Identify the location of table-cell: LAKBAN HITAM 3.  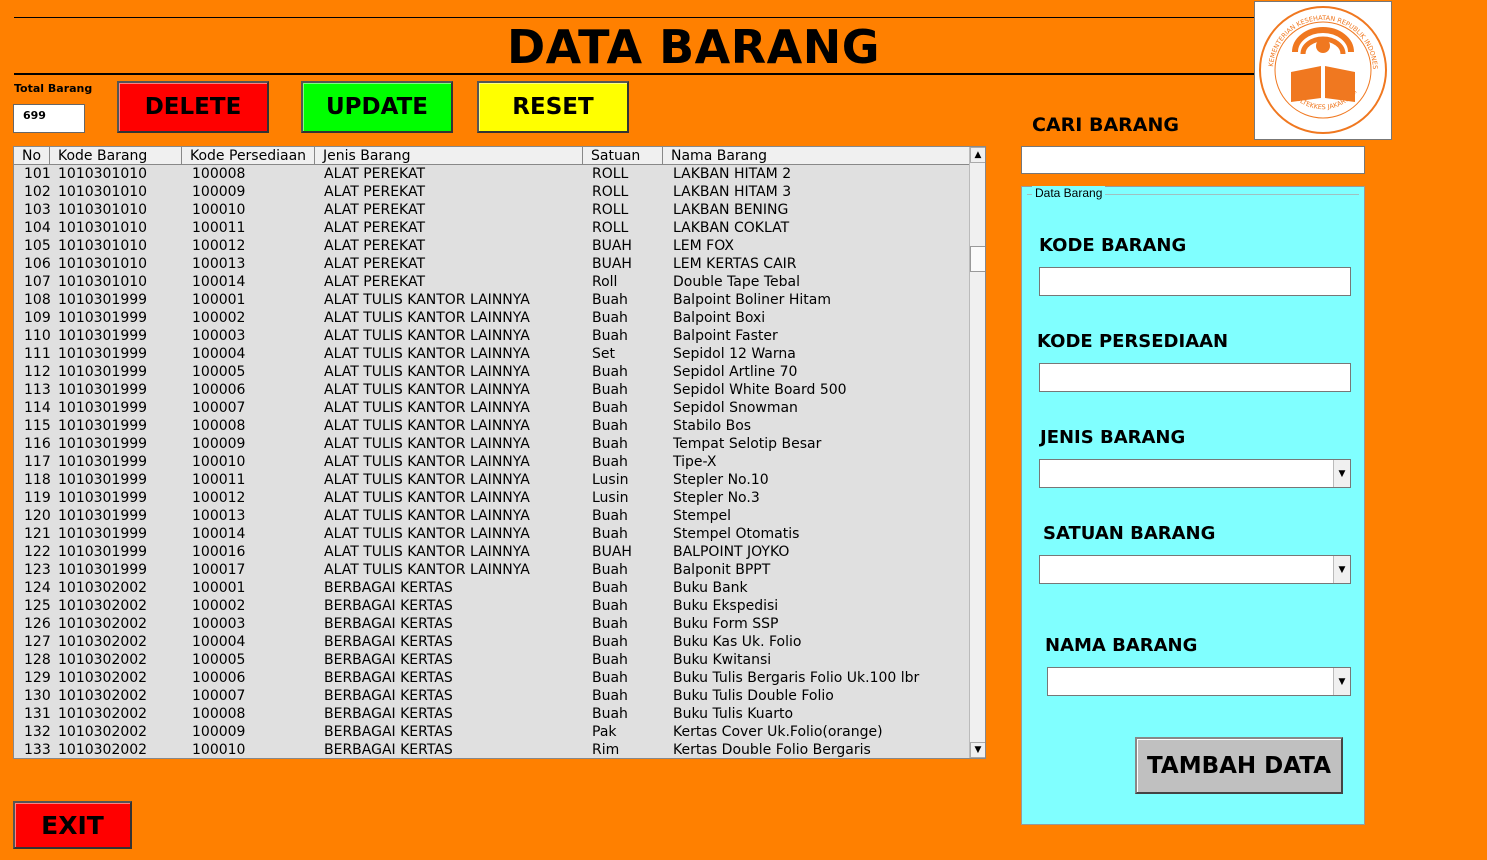
(732, 192).